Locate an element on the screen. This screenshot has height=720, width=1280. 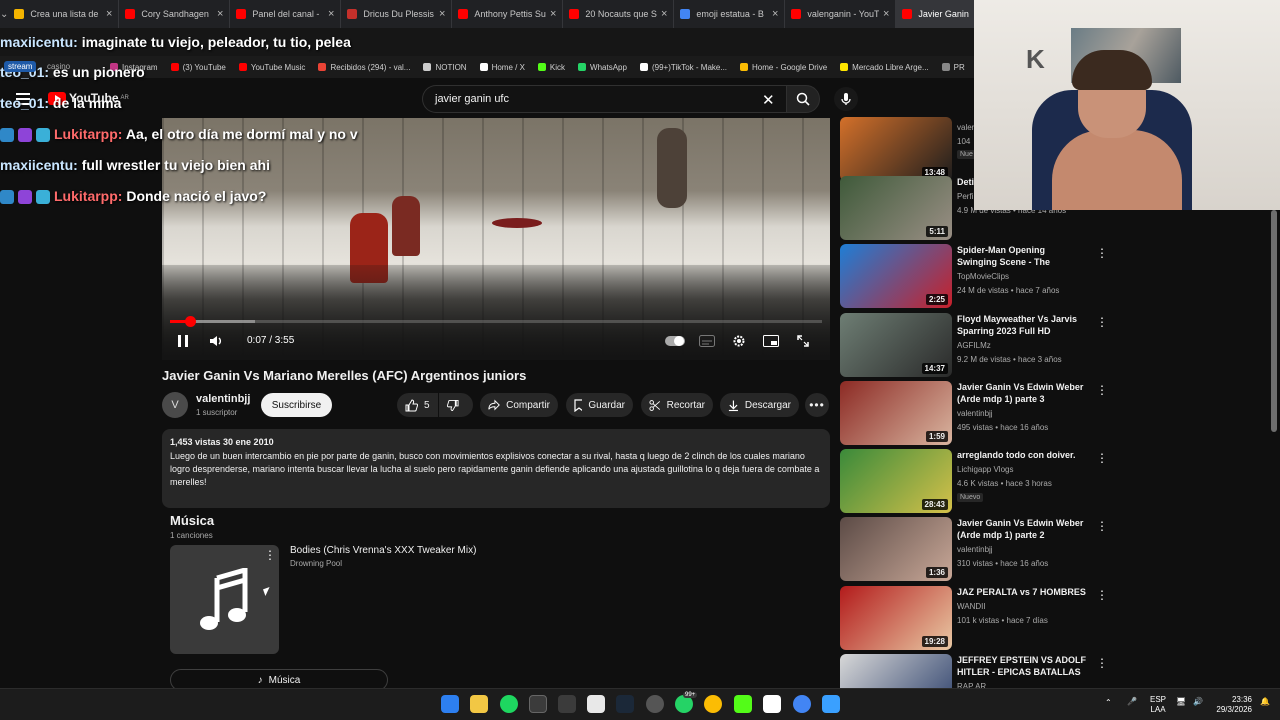
like-button: 5 is located at coordinates (417, 405).